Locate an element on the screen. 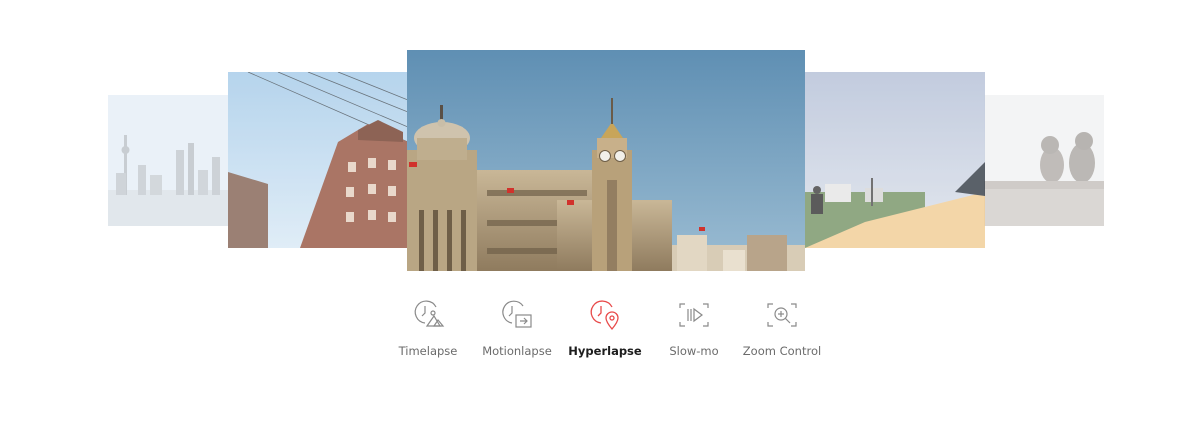 The image size is (1200, 438). carousel-slide-person-on-hill is located at coordinates (895, 160).